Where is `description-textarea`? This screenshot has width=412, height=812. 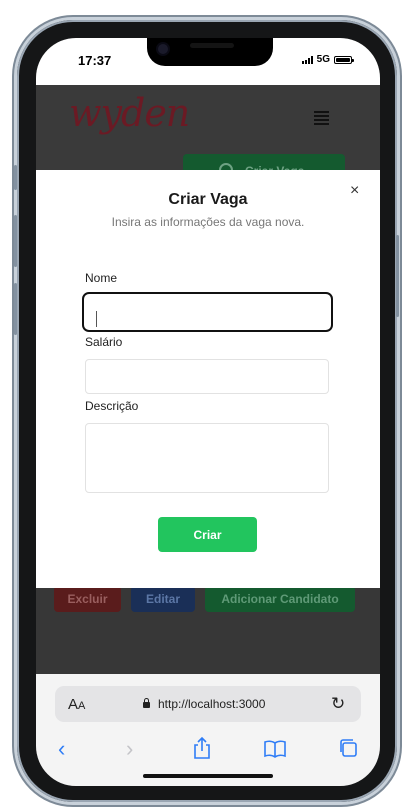 description-textarea is located at coordinates (207, 458).